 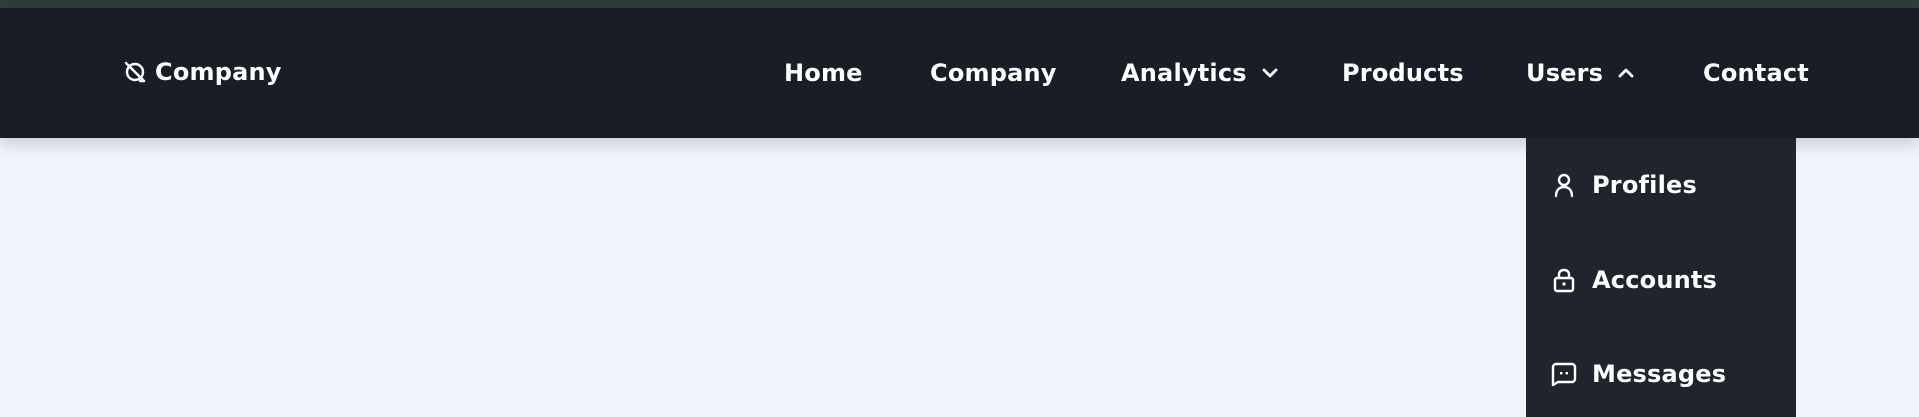 I want to click on menu-item-messages: Messages, so click(x=1661, y=374).